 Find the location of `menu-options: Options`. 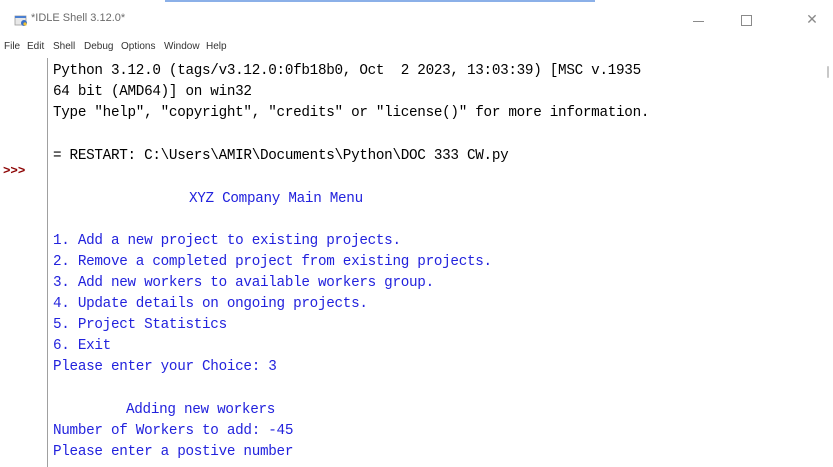

menu-options: Options is located at coordinates (138, 46).